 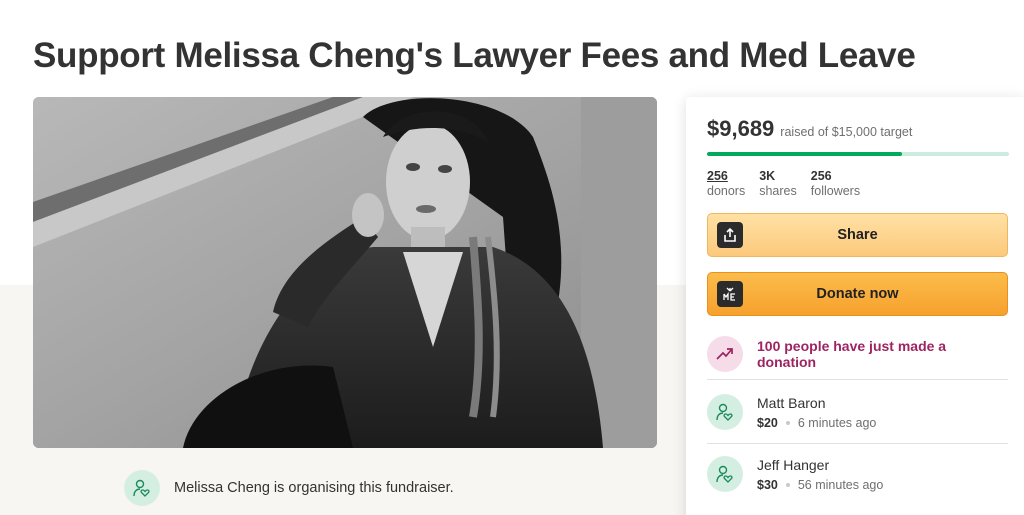 I want to click on donor-info: Matt Baron $20 6 minutes ago, so click(x=816, y=412).